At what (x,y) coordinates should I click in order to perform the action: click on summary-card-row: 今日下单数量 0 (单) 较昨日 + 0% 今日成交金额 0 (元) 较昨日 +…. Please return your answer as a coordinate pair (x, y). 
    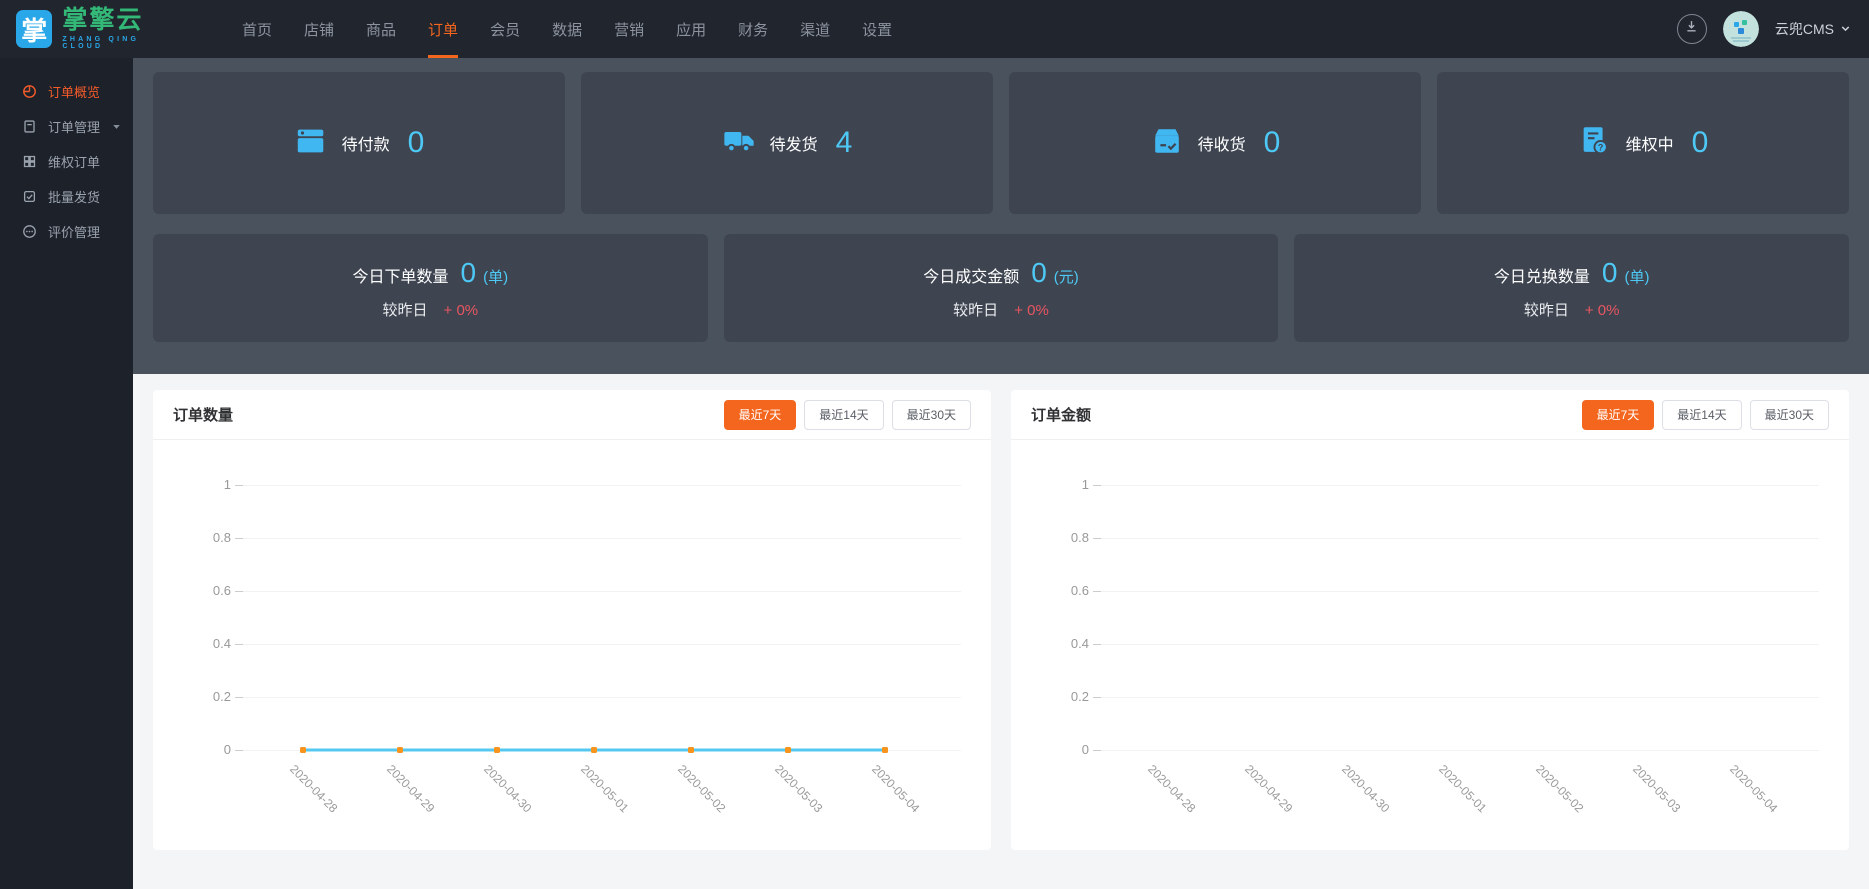
    Looking at the image, I should click on (1001, 288).